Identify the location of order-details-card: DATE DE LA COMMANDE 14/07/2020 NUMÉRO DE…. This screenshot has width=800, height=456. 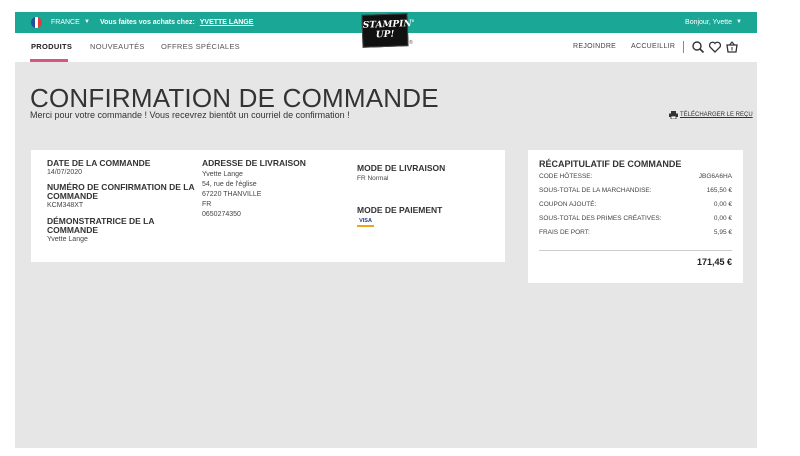
(268, 206).